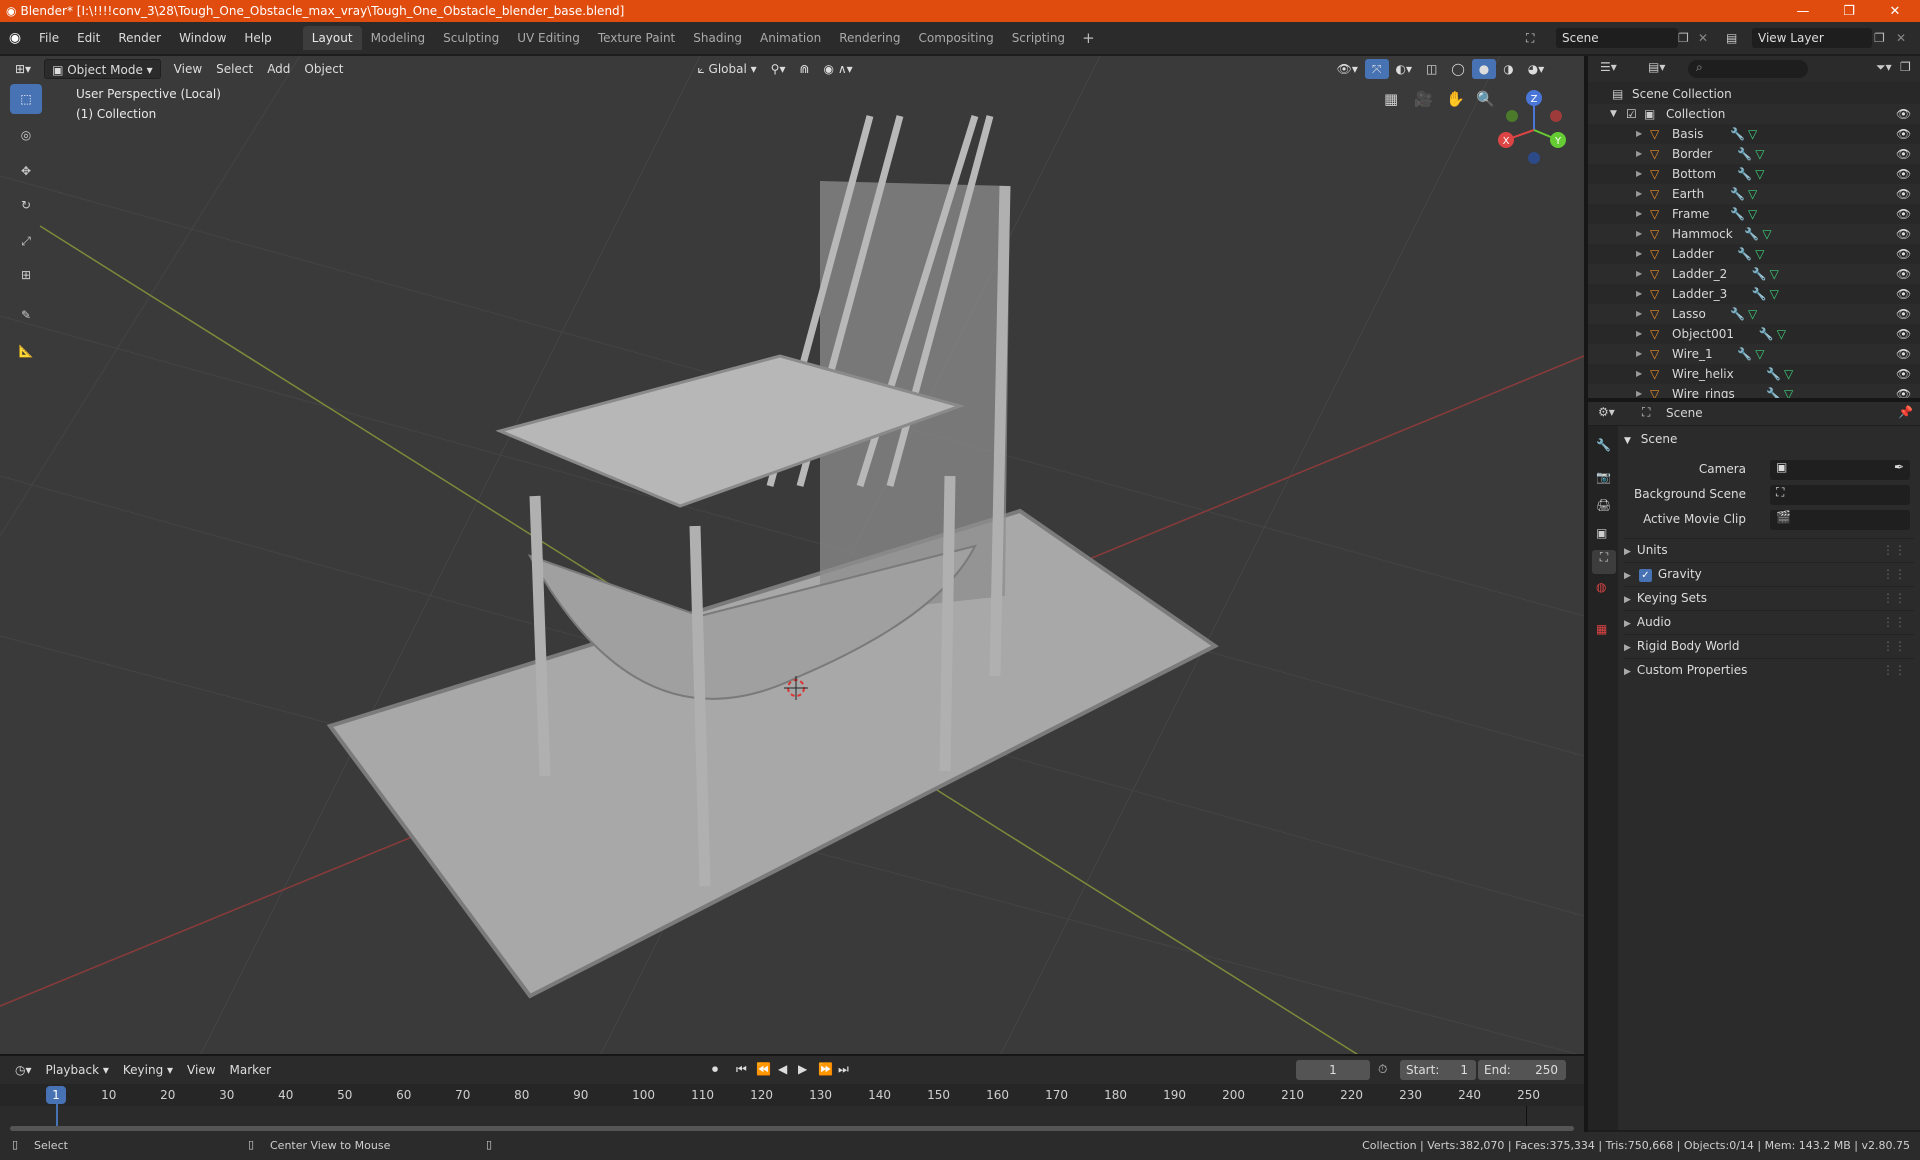  I want to click on editor-type-icon: ⊞▾, so click(23, 69).